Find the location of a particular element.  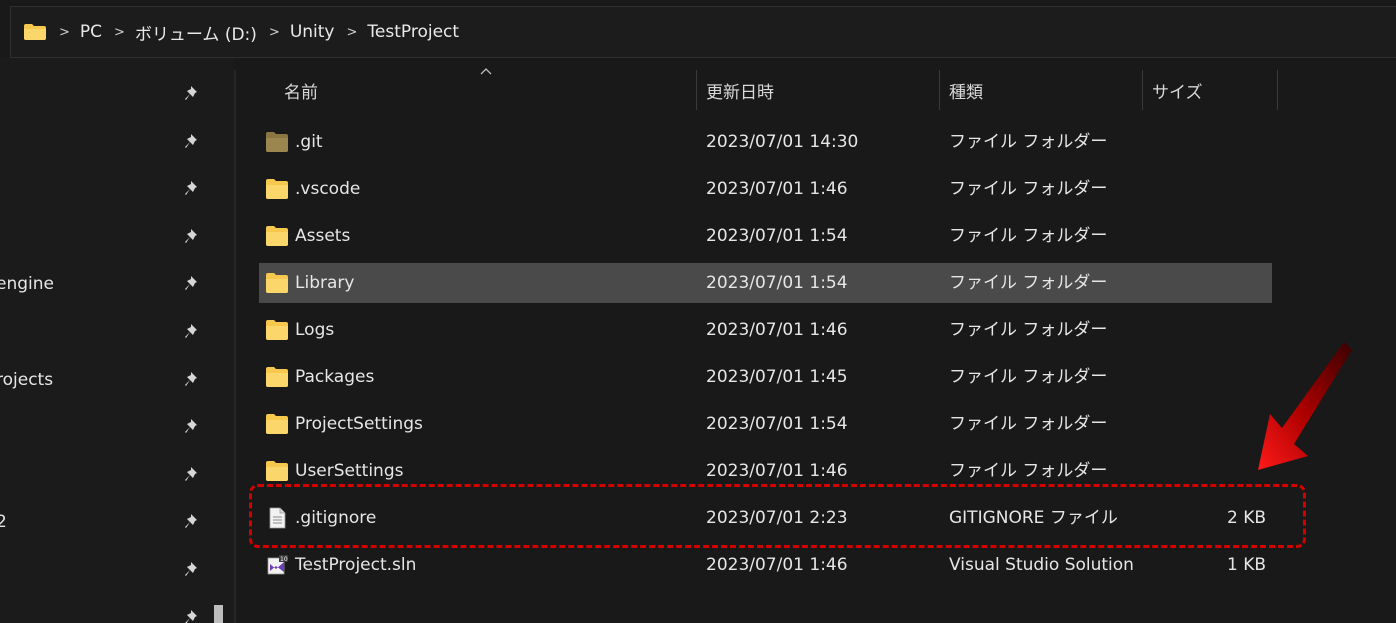

file-name: .vscode is located at coordinates (328, 189).